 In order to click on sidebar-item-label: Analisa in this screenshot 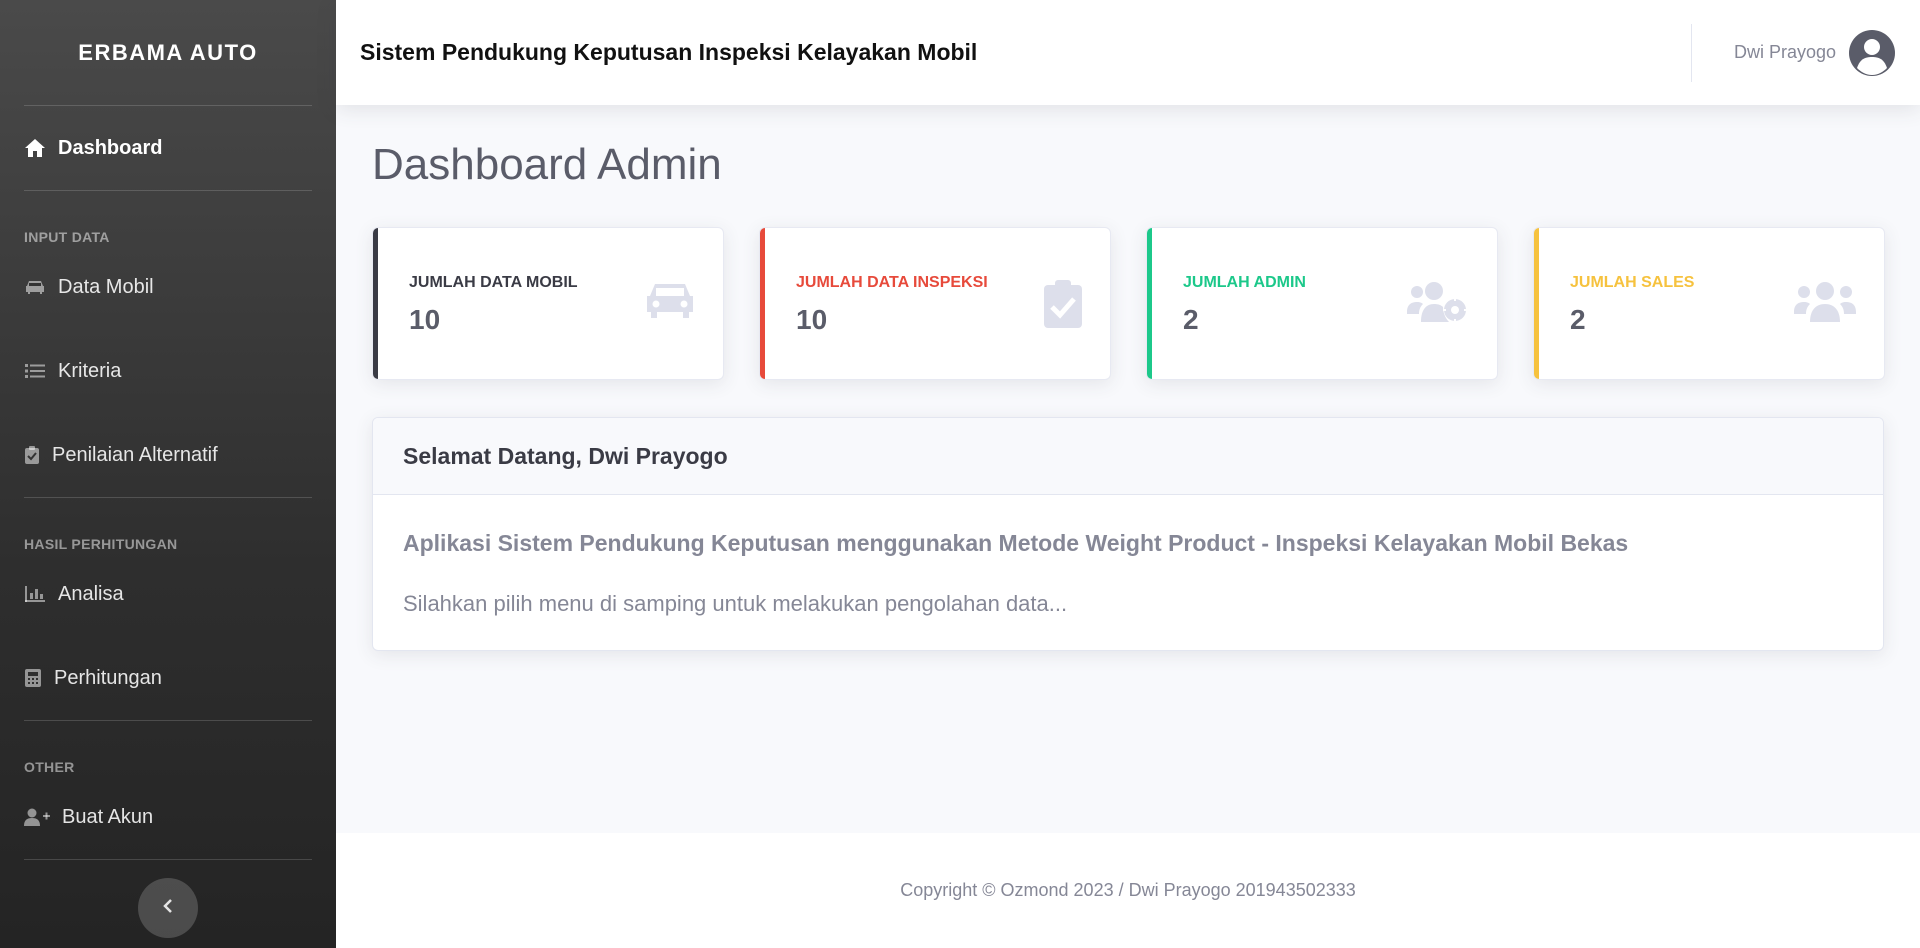, I will do `click(91, 593)`.